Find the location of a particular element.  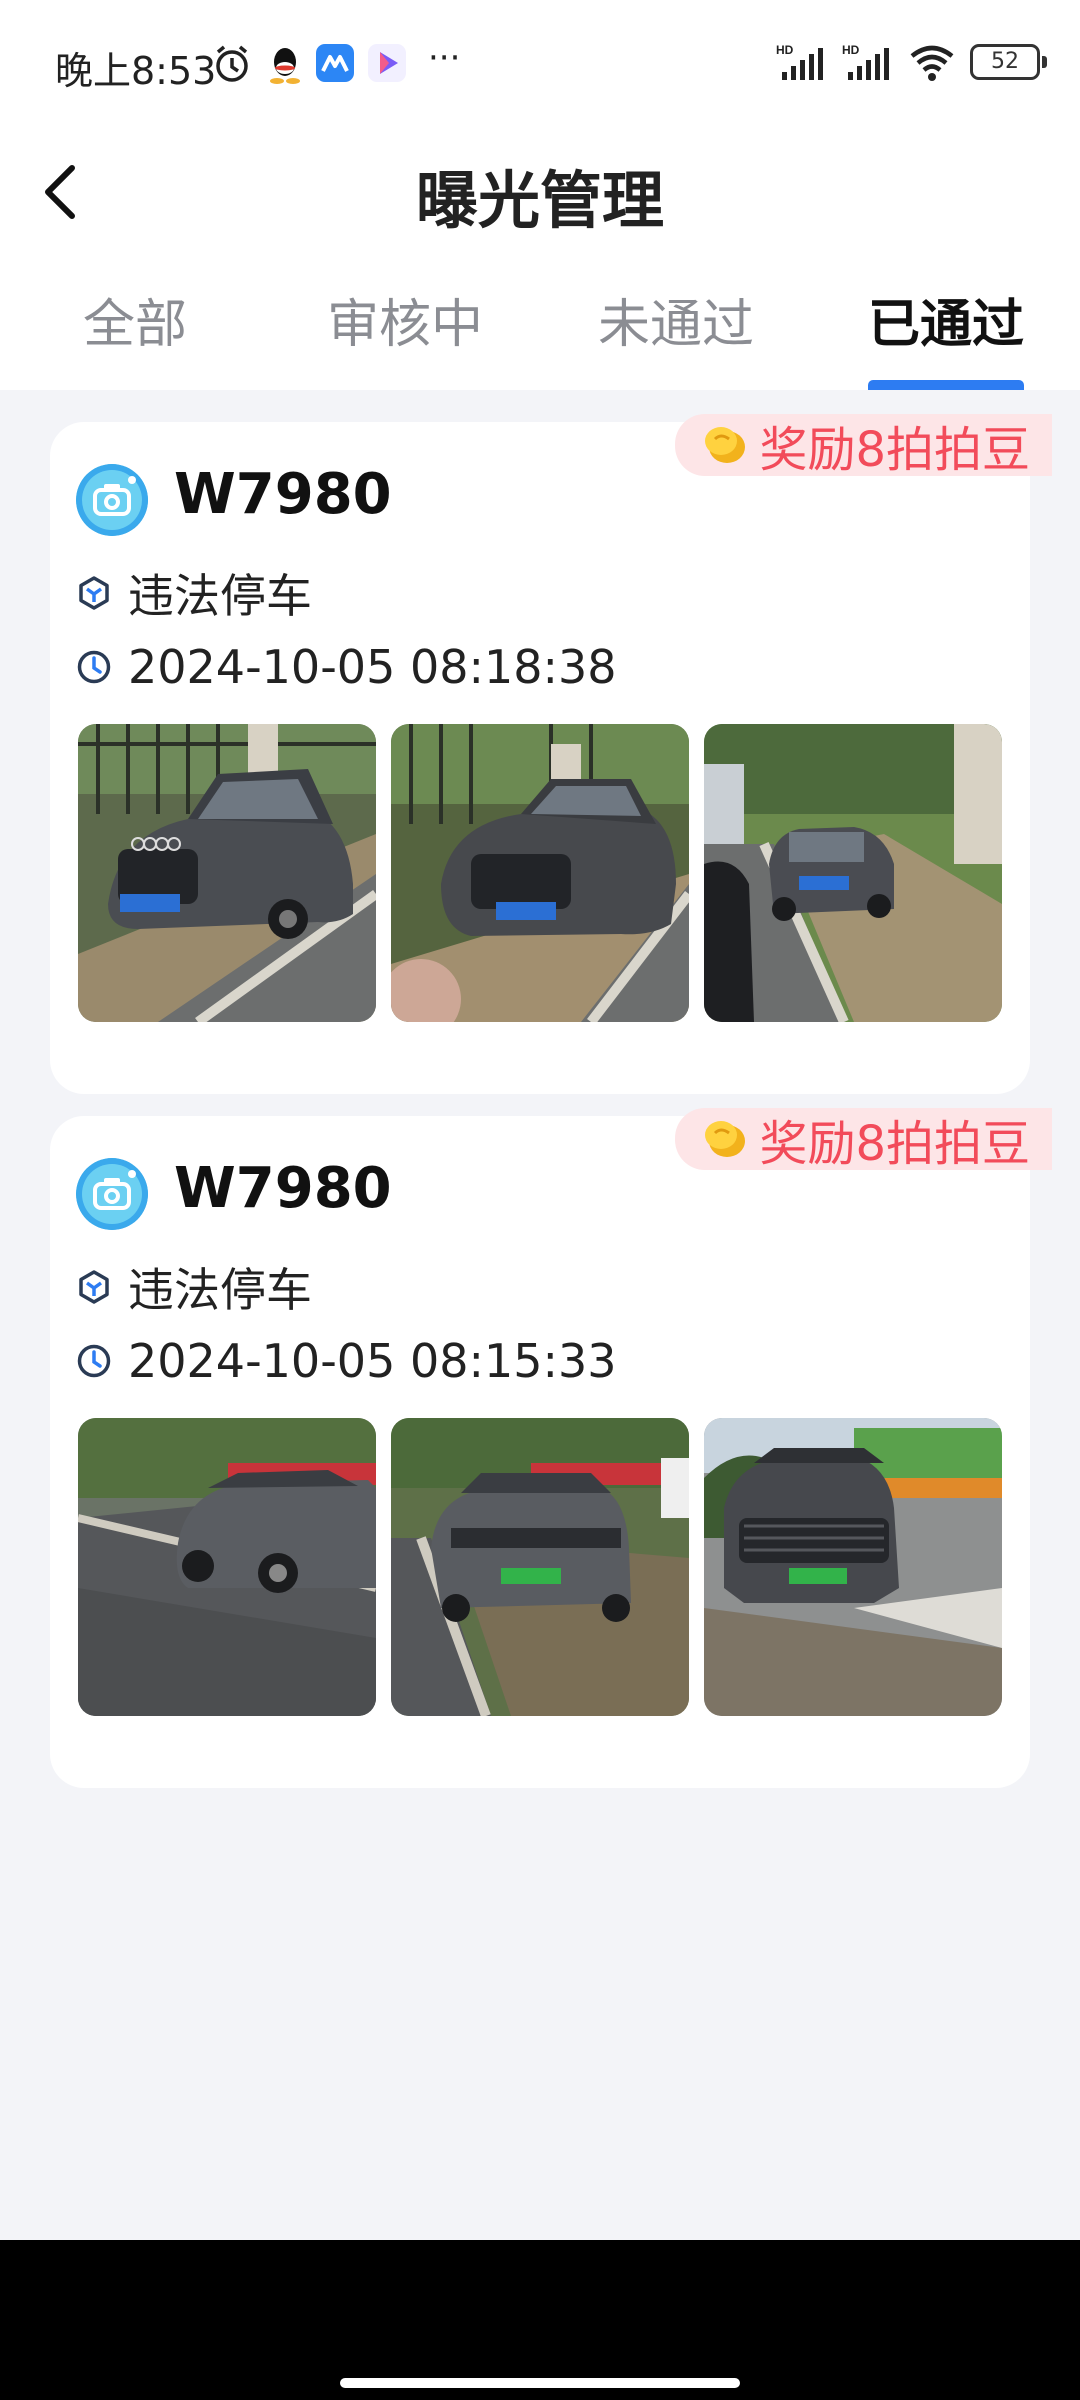

page-title: 曝光管理 is located at coordinates (539, 200).